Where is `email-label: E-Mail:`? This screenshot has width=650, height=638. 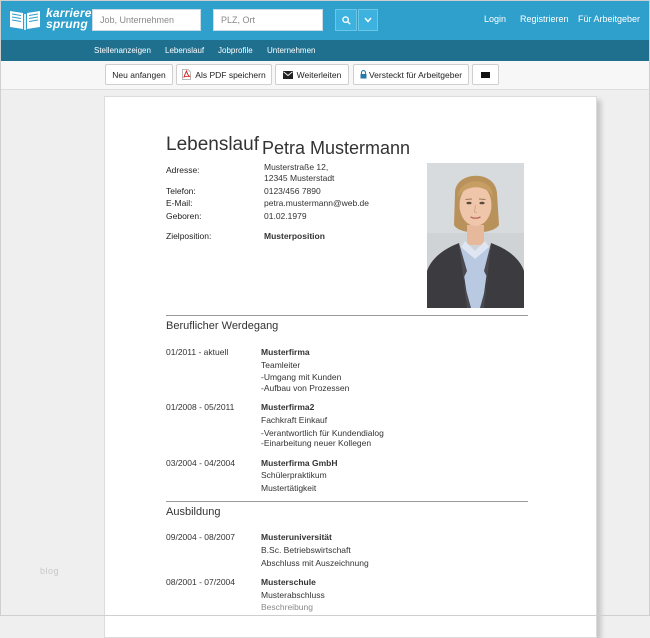
email-label: E-Mail: is located at coordinates (179, 203).